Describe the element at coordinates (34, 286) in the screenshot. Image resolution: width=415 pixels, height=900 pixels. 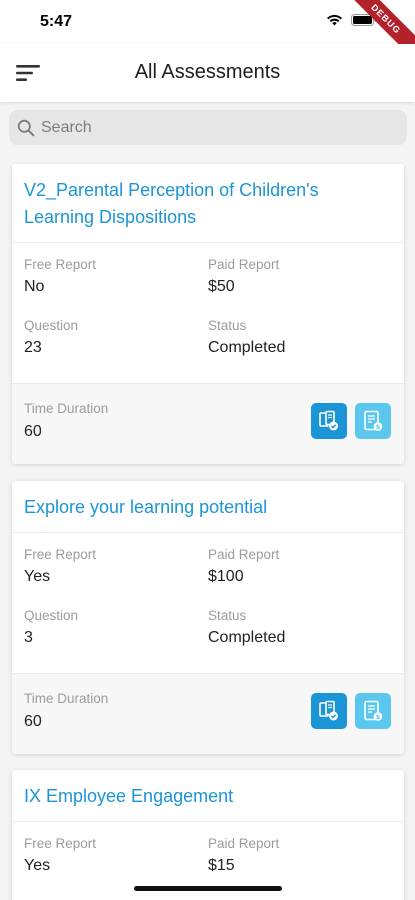
I see `free-report-value: No` at that location.